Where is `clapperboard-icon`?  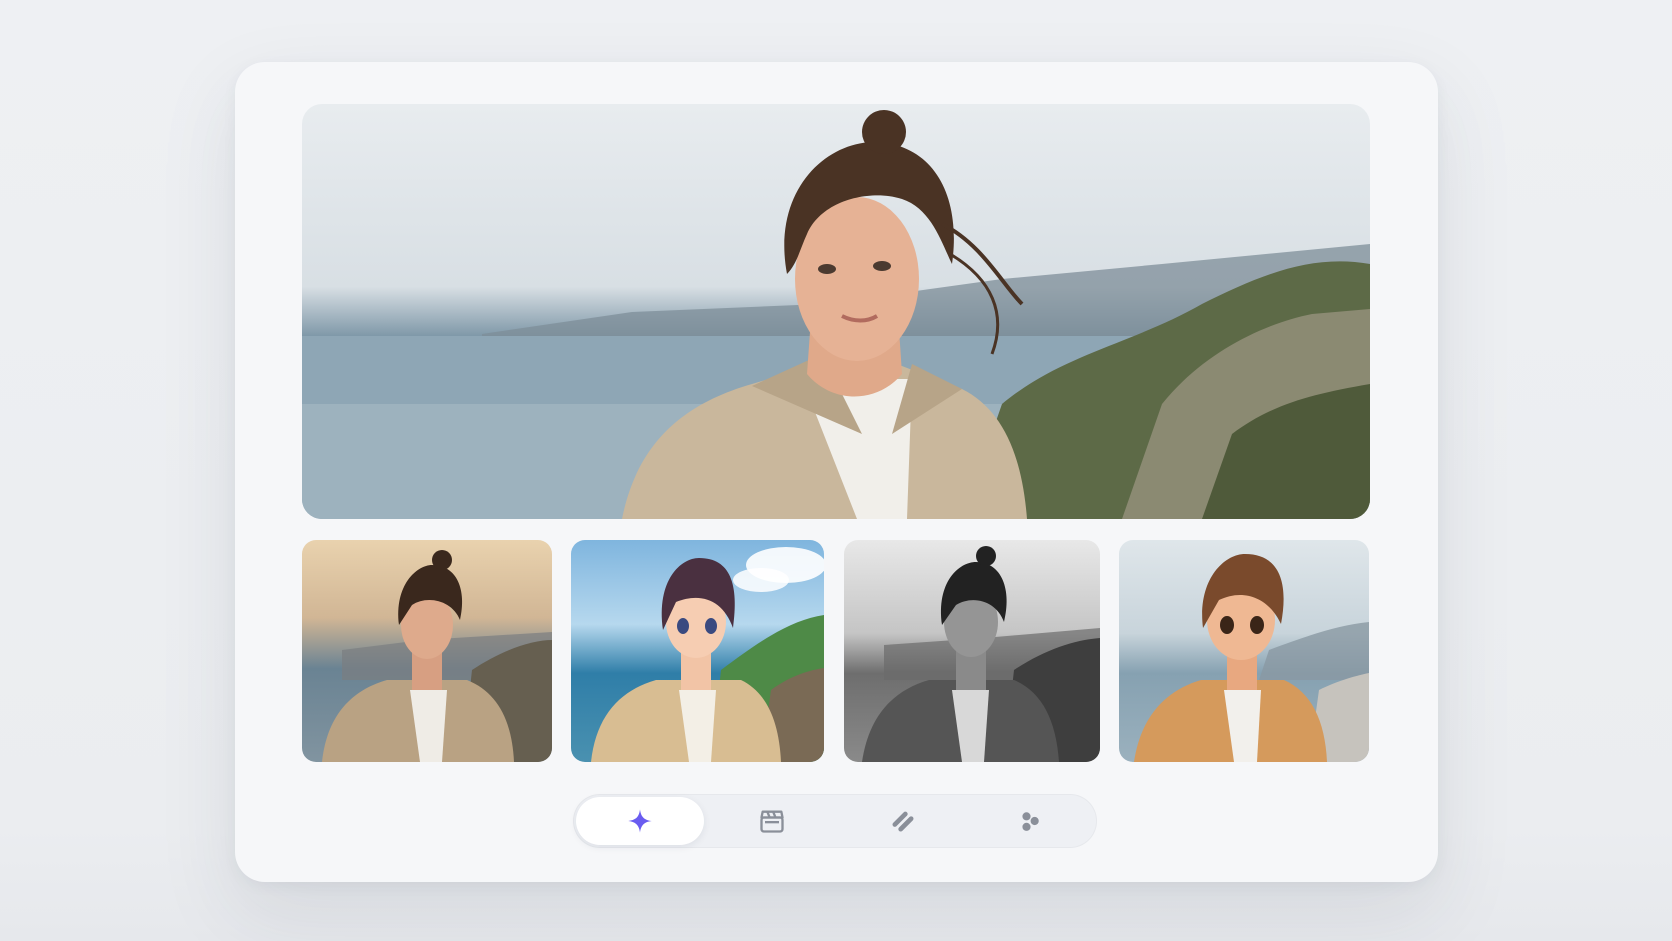
clapperboard-icon is located at coordinates (772, 821).